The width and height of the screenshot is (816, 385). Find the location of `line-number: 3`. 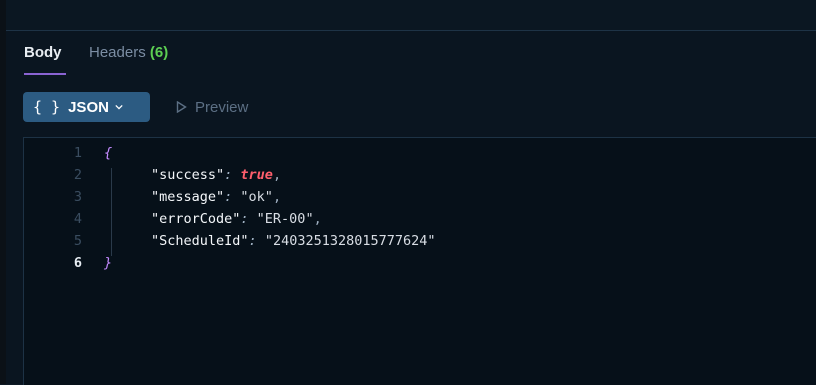

line-number: 3 is located at coordinates (77, 197).